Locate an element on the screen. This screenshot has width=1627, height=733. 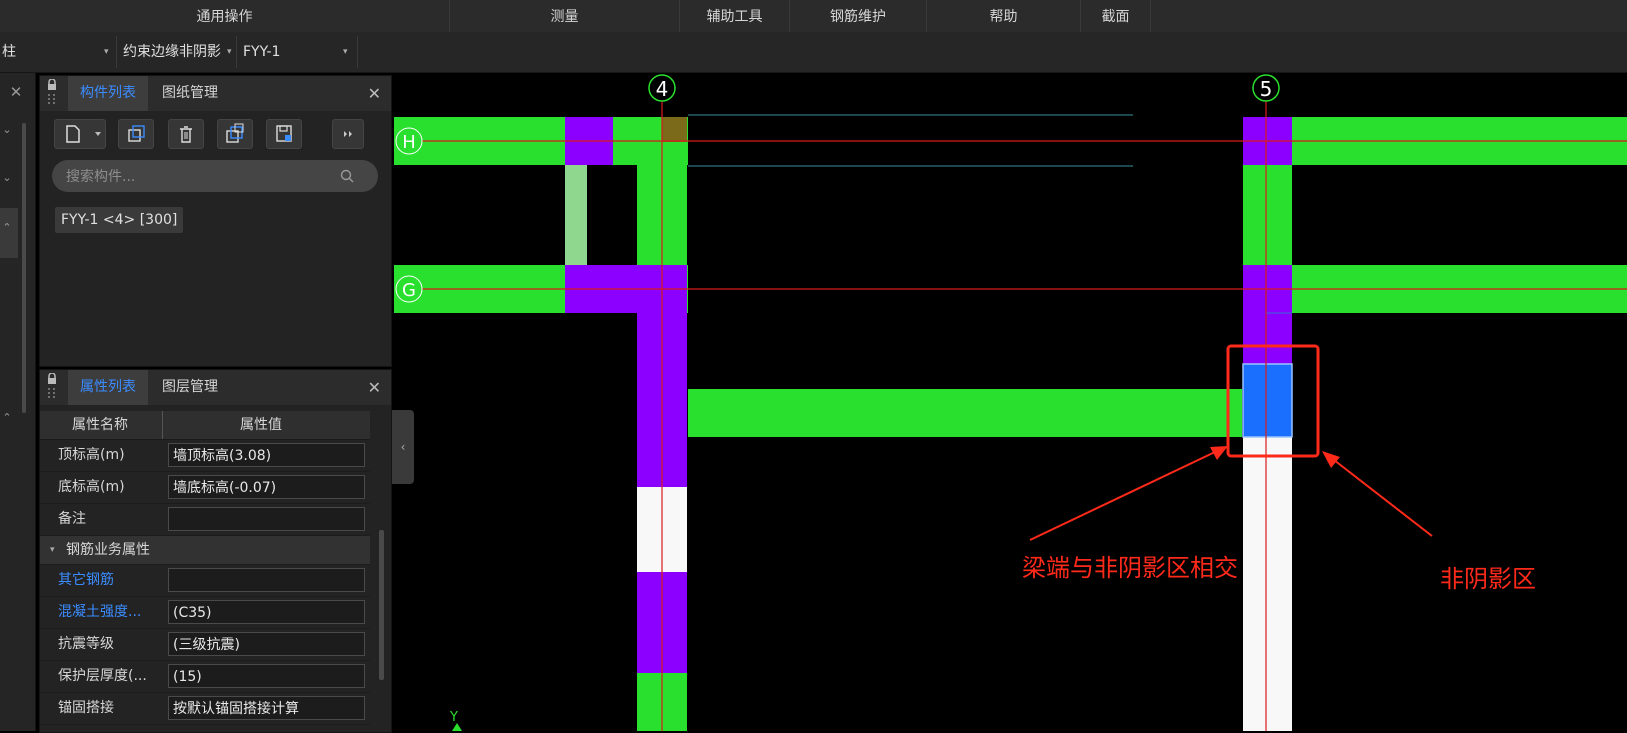
save-component-button is located at coordinates (284, 134).